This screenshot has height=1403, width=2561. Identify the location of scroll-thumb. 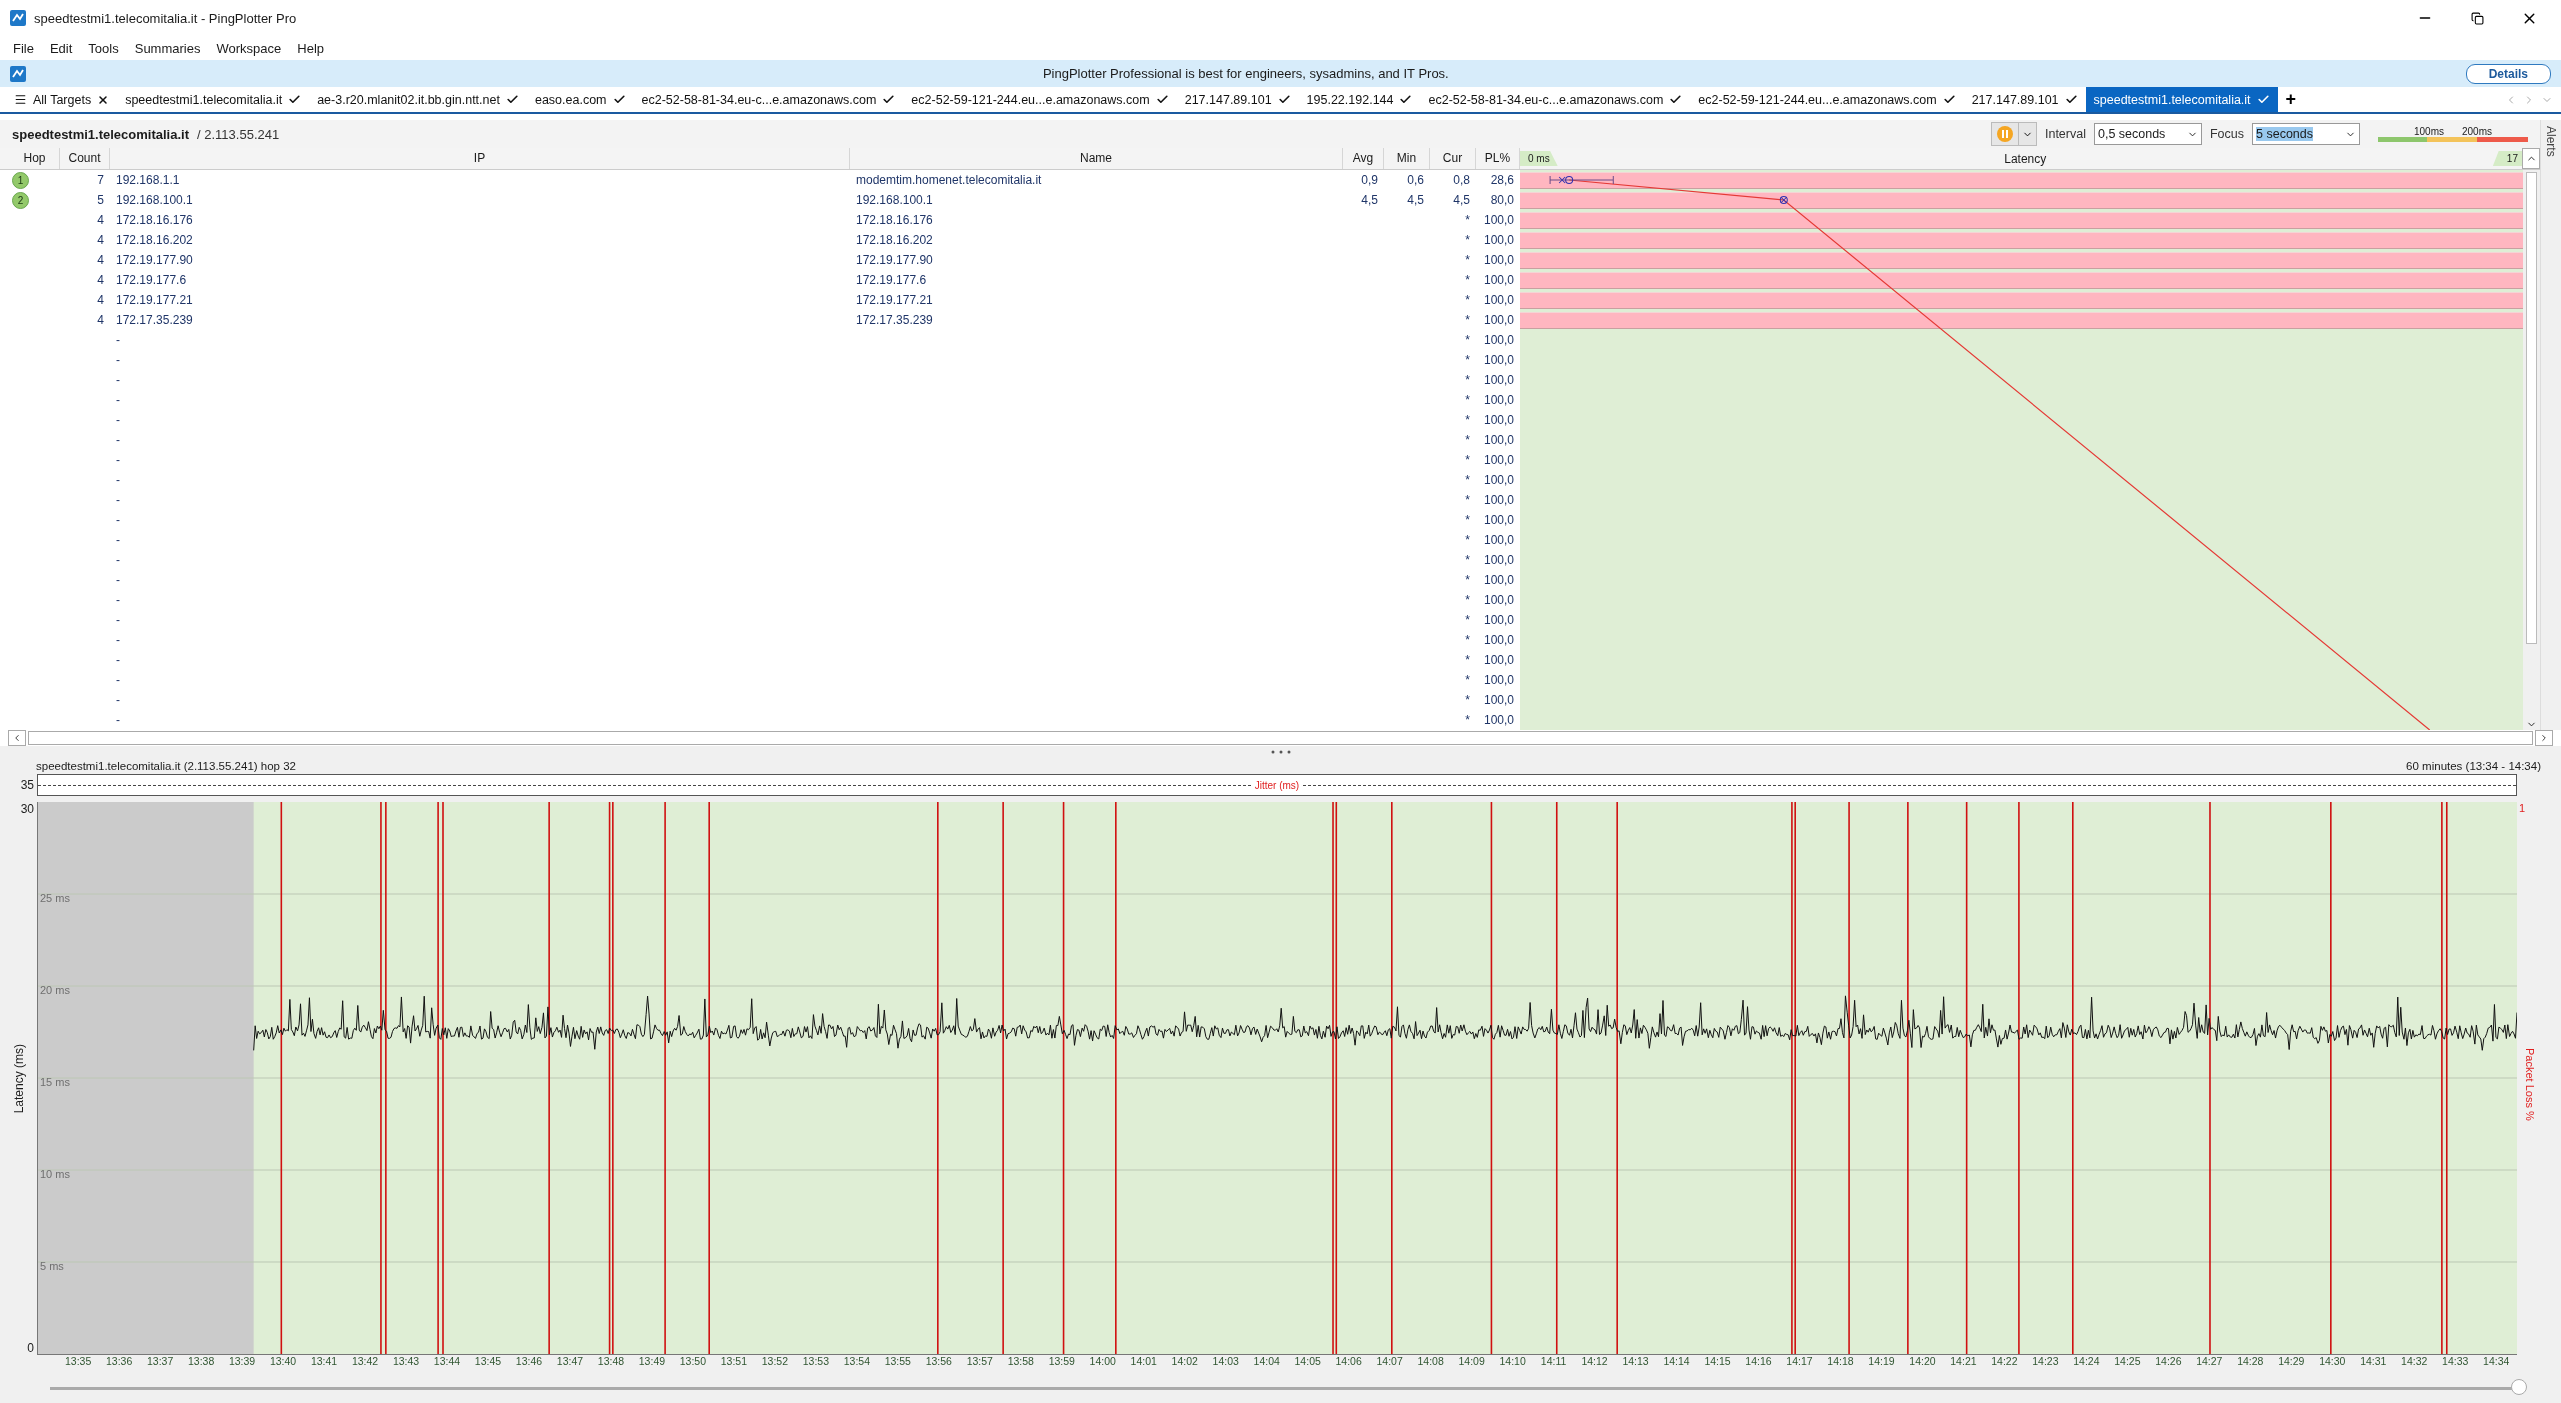
(2531, 408).